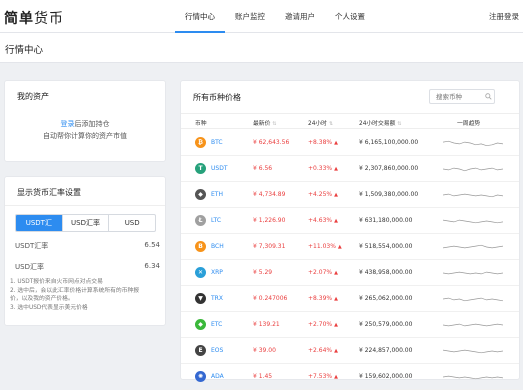  What do you see at coordinates (350, 351) in the screenshot?
I see `table-row: E EOS ¥ 39.00 +2.64% ▲ ¥ 224,857,000.00` at bounding box center [350, 351].